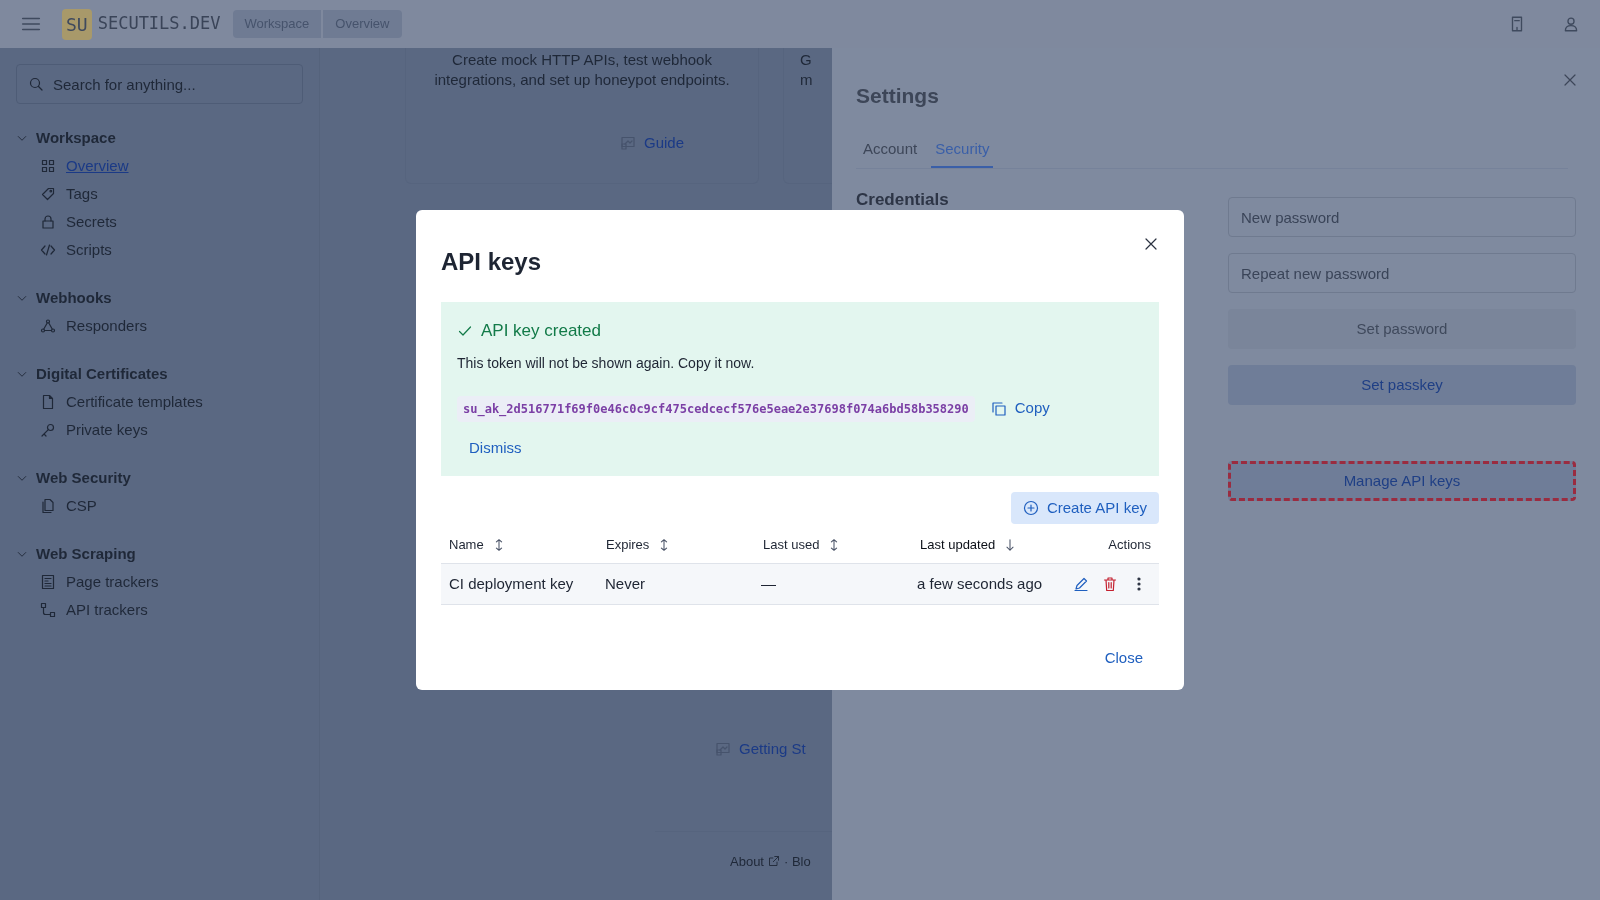 This screenshot has height=900, width=1600. I want to click on sidebar-link: Certificate templates, so click(134, 402).